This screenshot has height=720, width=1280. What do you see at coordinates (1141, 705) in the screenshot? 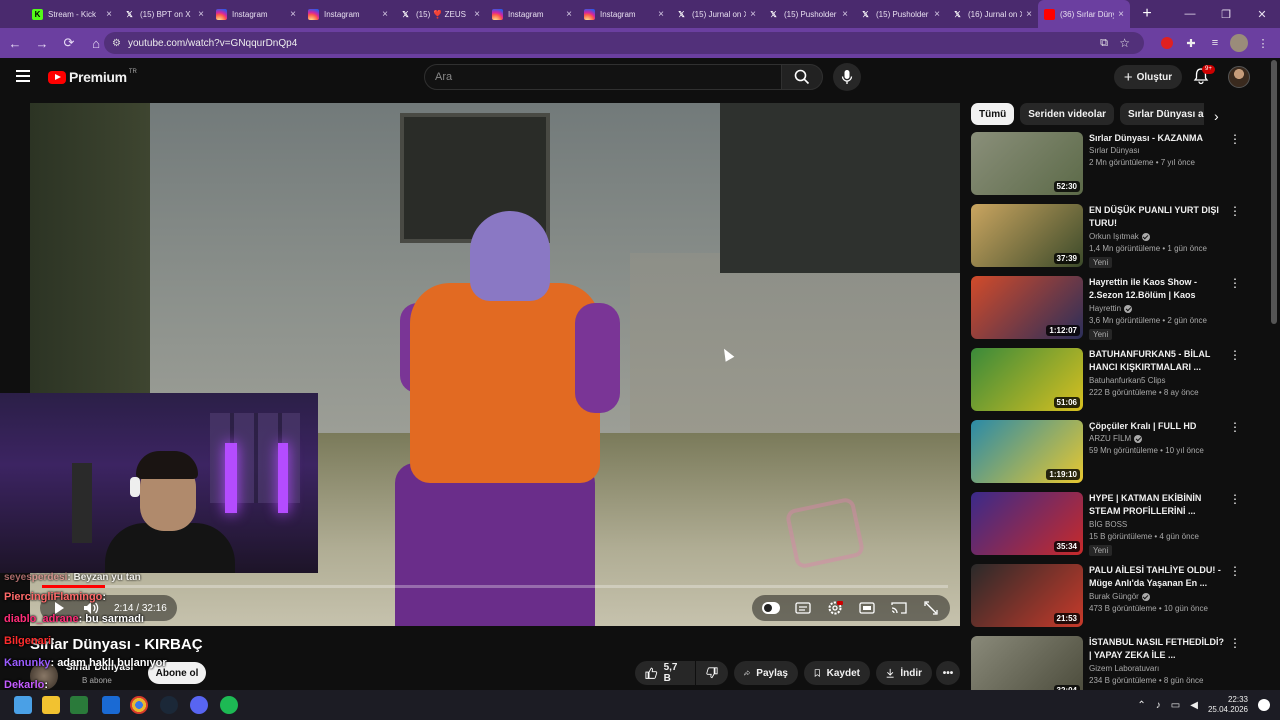
I see `tray-chevron-up-icon: ⌃` at bounding box center [1141, 705].